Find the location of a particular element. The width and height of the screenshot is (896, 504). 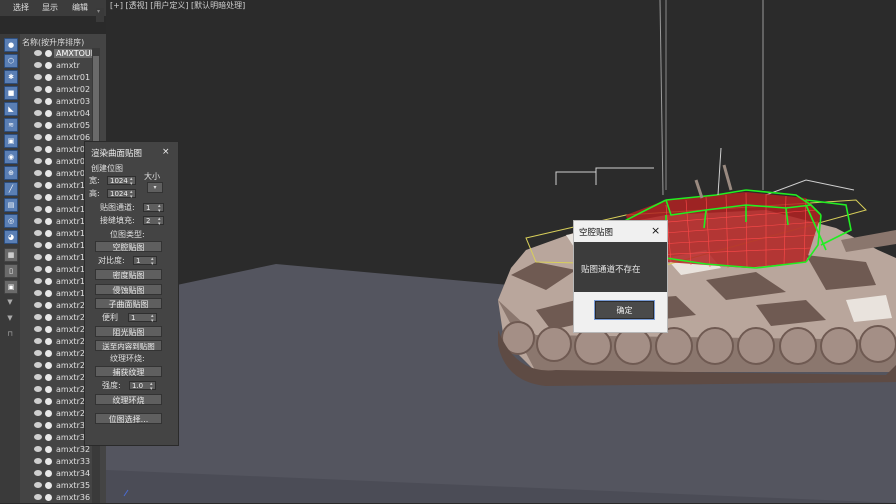

xref-icon: ◉ is located at coordinates (11, 157).